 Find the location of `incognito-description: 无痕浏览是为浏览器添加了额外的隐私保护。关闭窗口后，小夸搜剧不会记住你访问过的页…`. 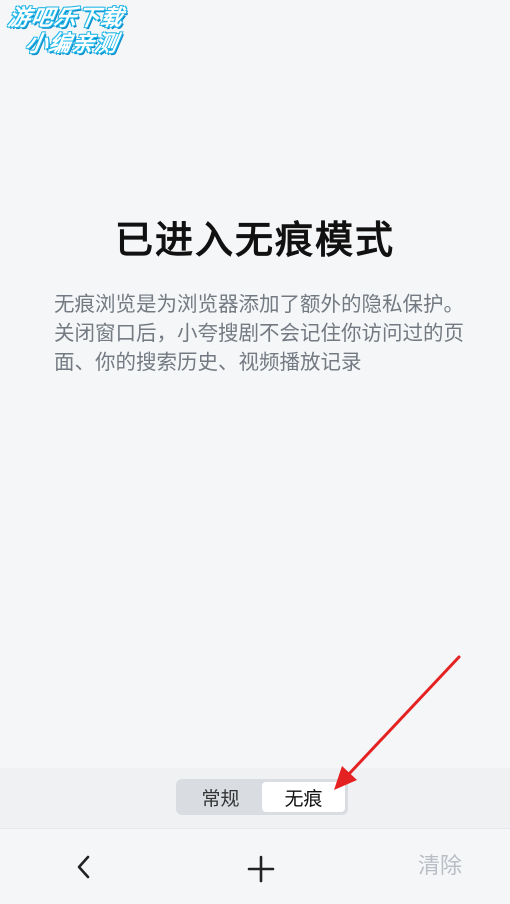

incognito-description: 无痕浏览是为浏览器添加了额外的隐私保护。关闭窗口后，小夸搜剧不会记住你访问过的页… is located at coordinates (259, 333).